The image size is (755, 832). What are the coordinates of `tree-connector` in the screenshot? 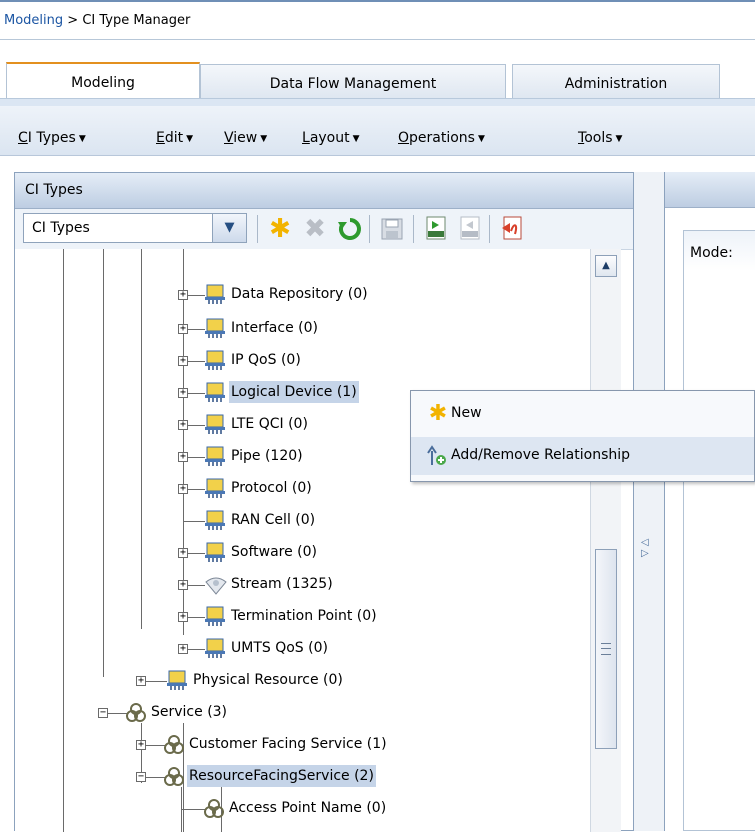 It's located at (193, 809).